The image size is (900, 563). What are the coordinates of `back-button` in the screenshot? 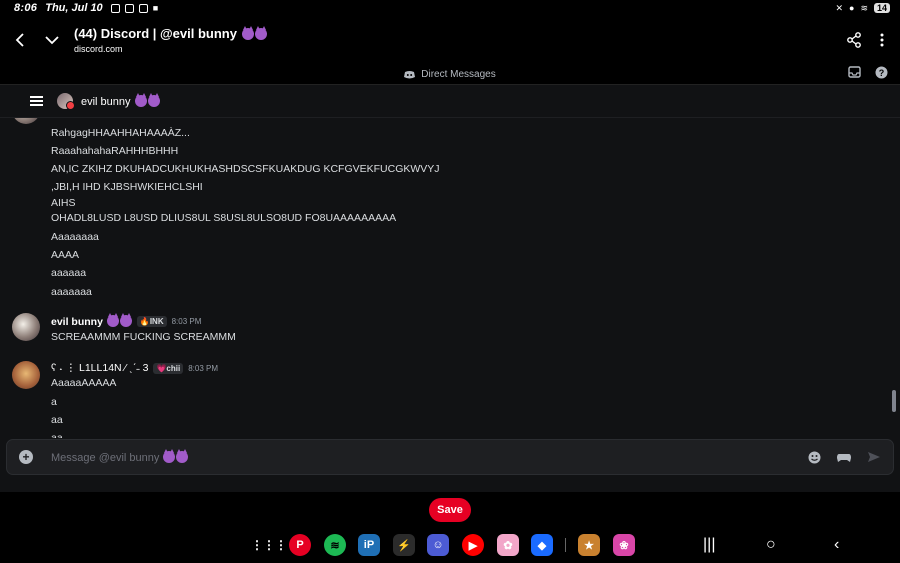 It's located at (20, 40).